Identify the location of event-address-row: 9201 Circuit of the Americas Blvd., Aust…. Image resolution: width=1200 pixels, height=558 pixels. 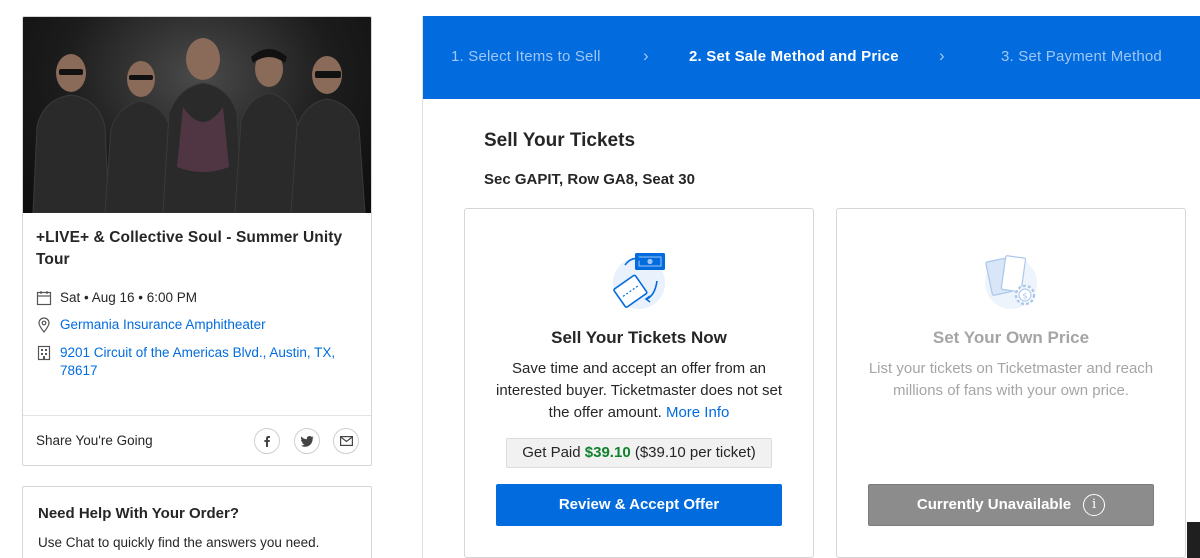
(196, 362).